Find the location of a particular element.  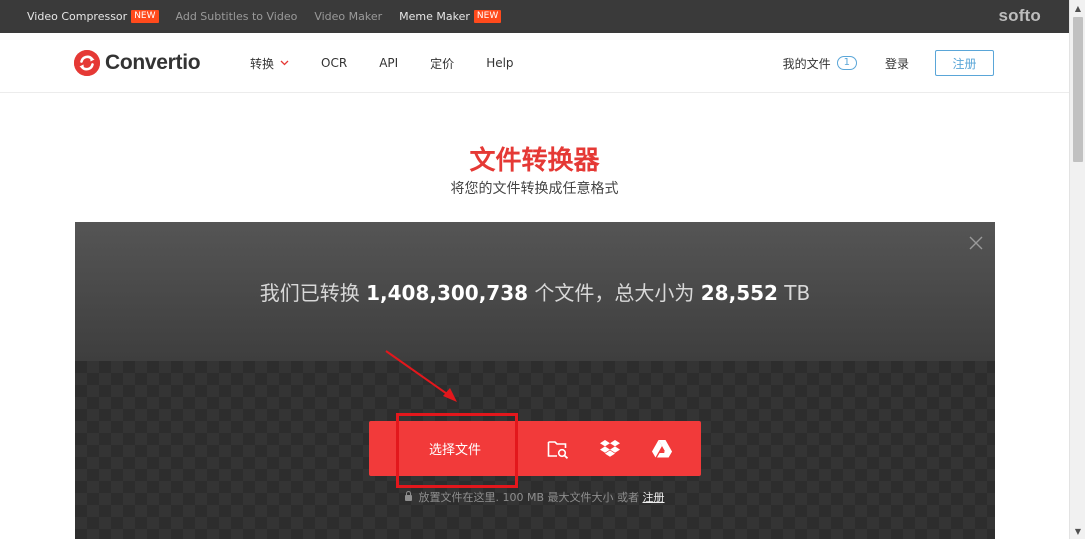

nav-item-convert: 转换 is located at coordinates (269, 63).